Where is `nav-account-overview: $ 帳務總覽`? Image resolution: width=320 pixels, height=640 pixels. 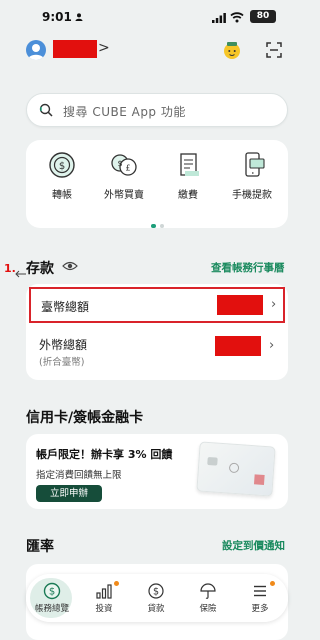 nav-account-overview: $ 帳務總覽 is located at coordinates (52, 598).